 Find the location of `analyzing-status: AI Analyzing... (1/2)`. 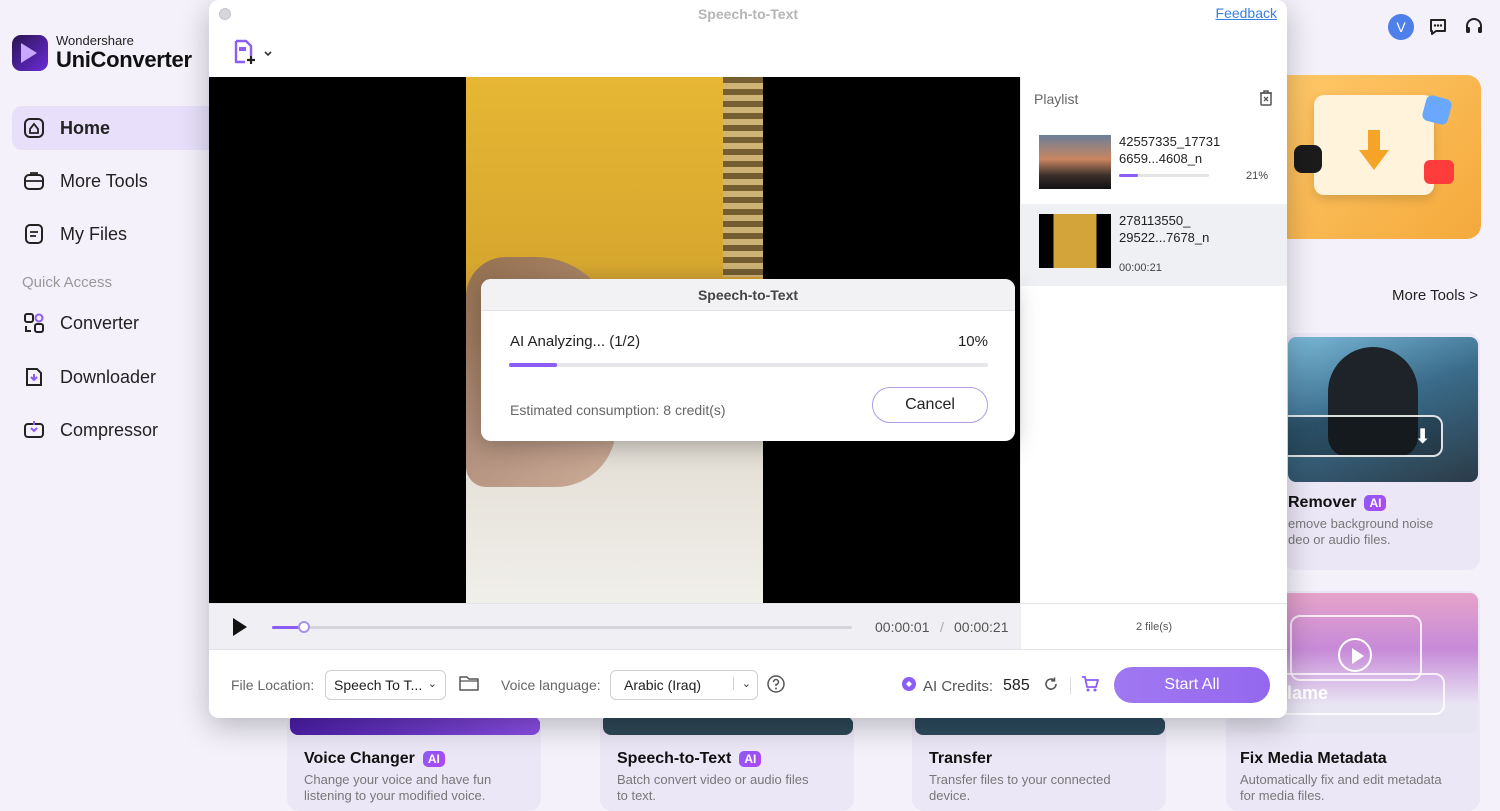

analyzing-status: AI Analyzing... (1/2) is located at coordinates (575, 341).